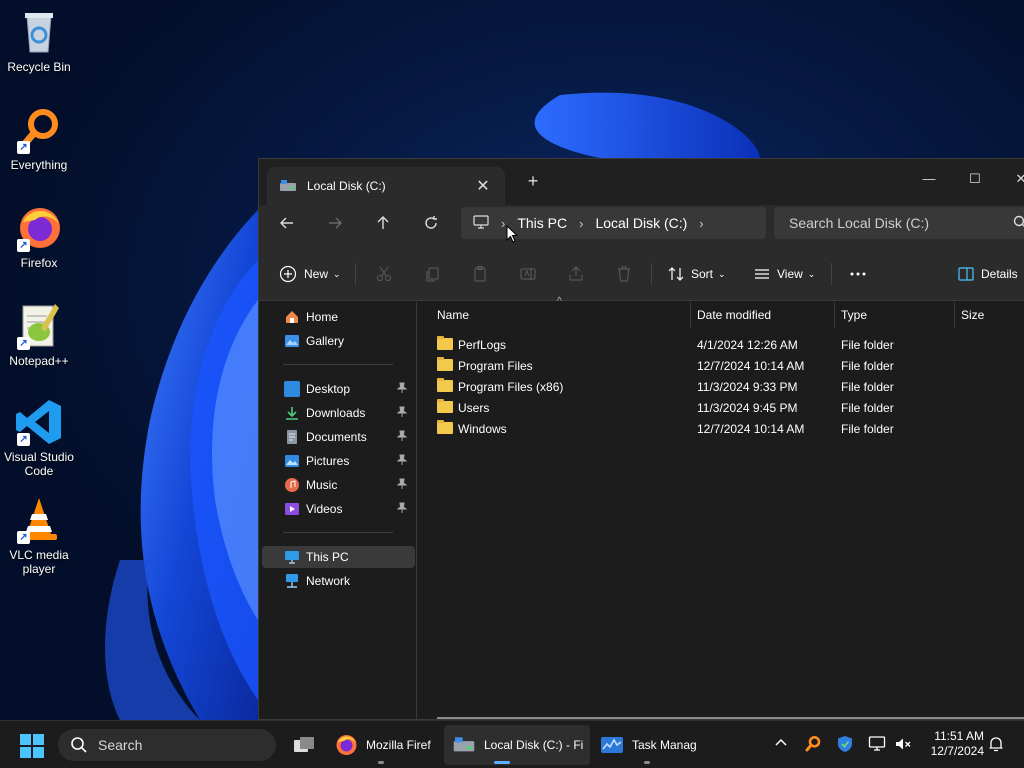 This screenshot has height=768, width=1024. What do you see at coordinates (338, 437) in the screenshot?
I see `sidebar-item-documents: Documents` at bounding box center [338, 437].